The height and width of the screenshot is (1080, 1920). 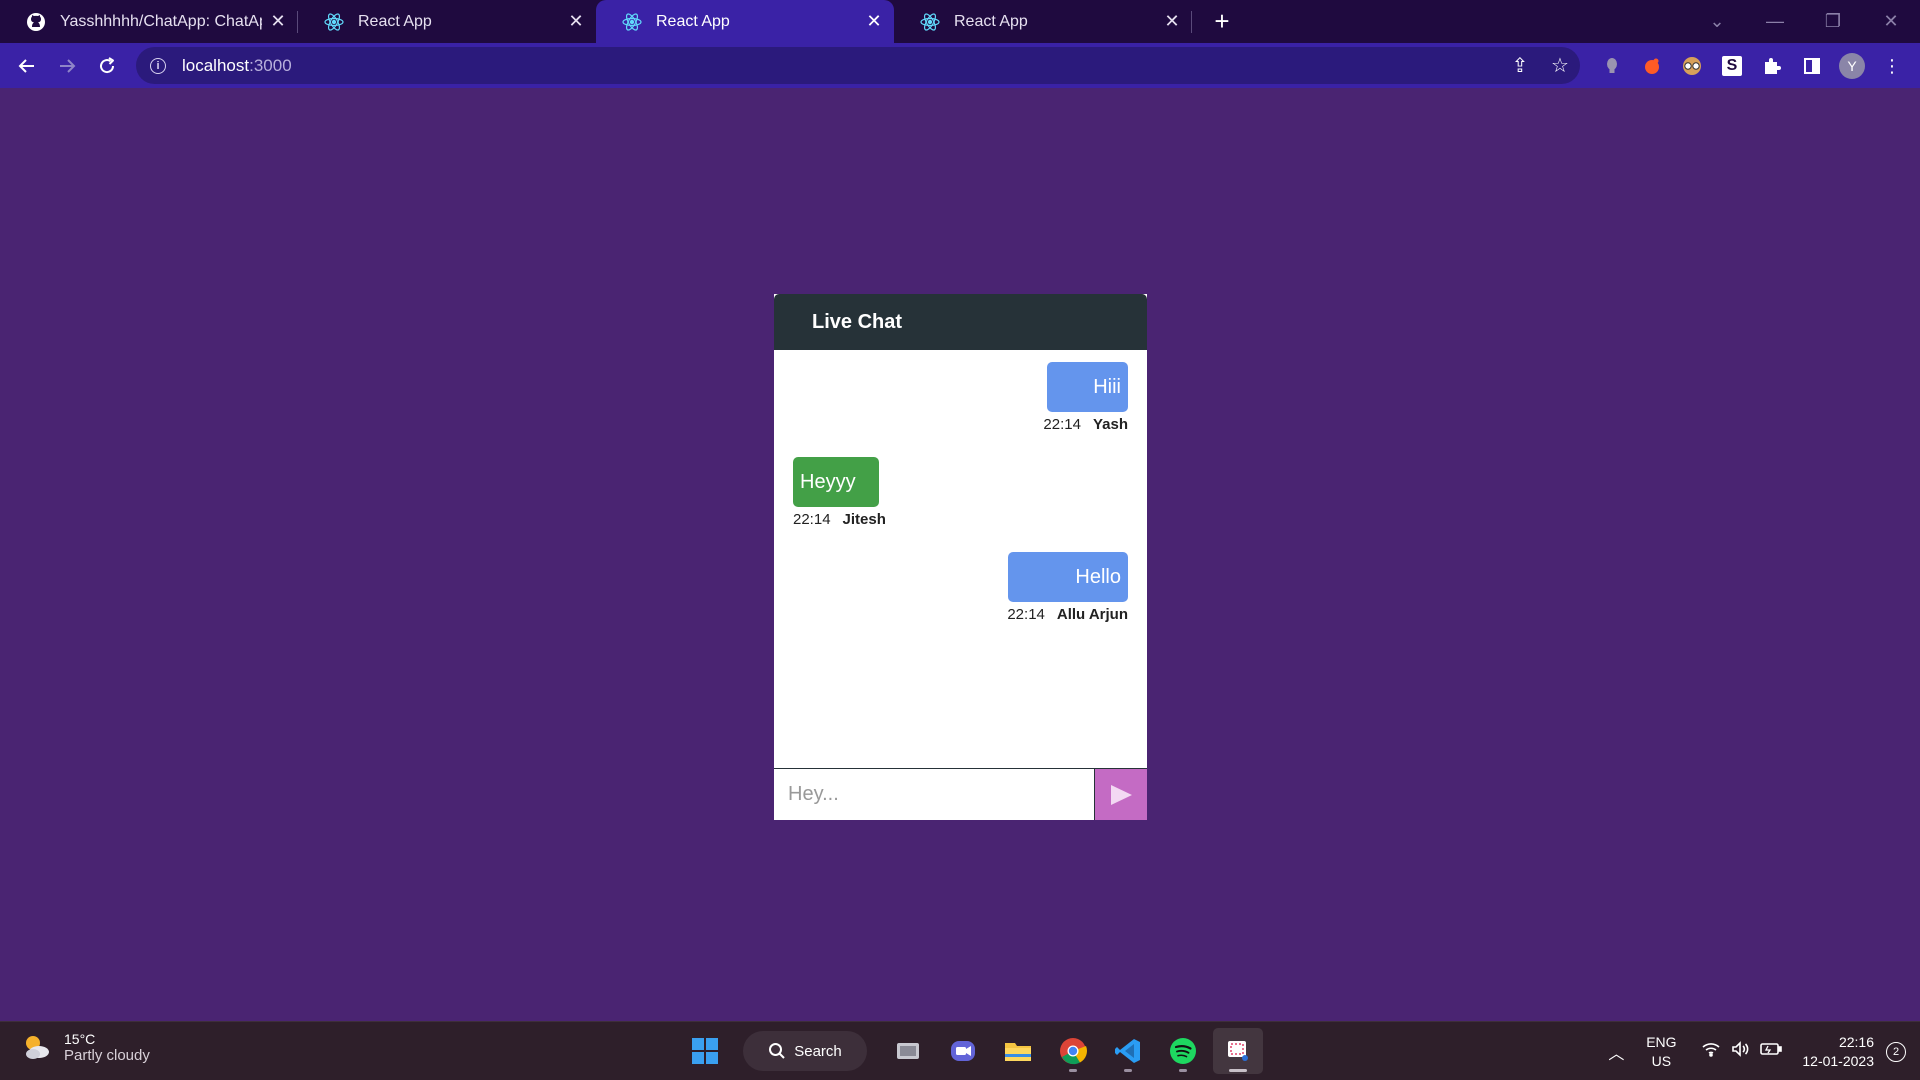 What do you see at coordinates (1772, 66) in the screenshot?
I see `extensions-puzzle-icon` at bounding box center [1772, 66].